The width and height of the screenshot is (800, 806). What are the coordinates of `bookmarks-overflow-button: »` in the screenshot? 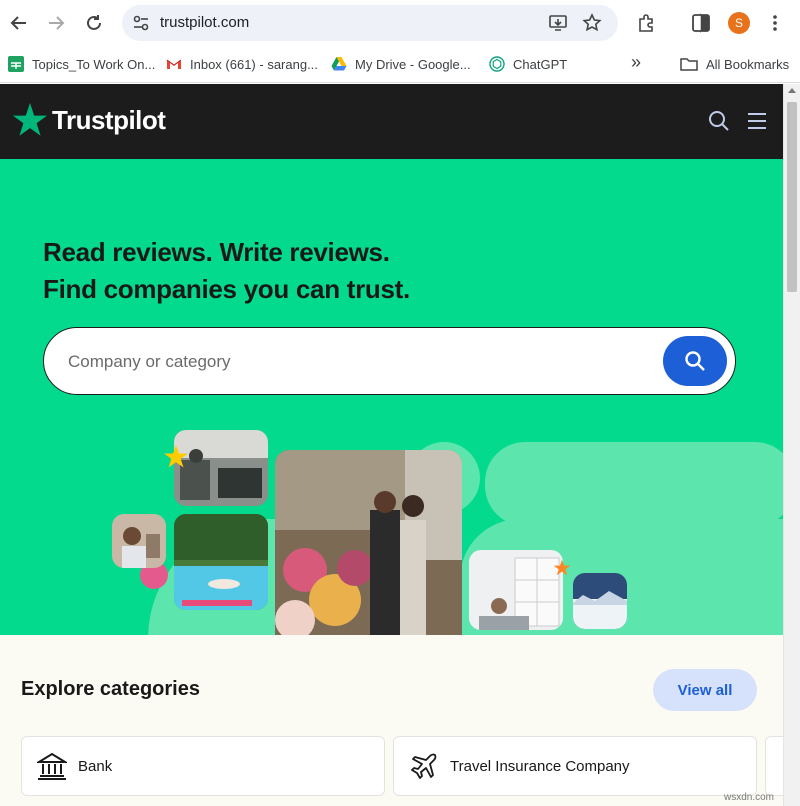 It's located at (636, 62).